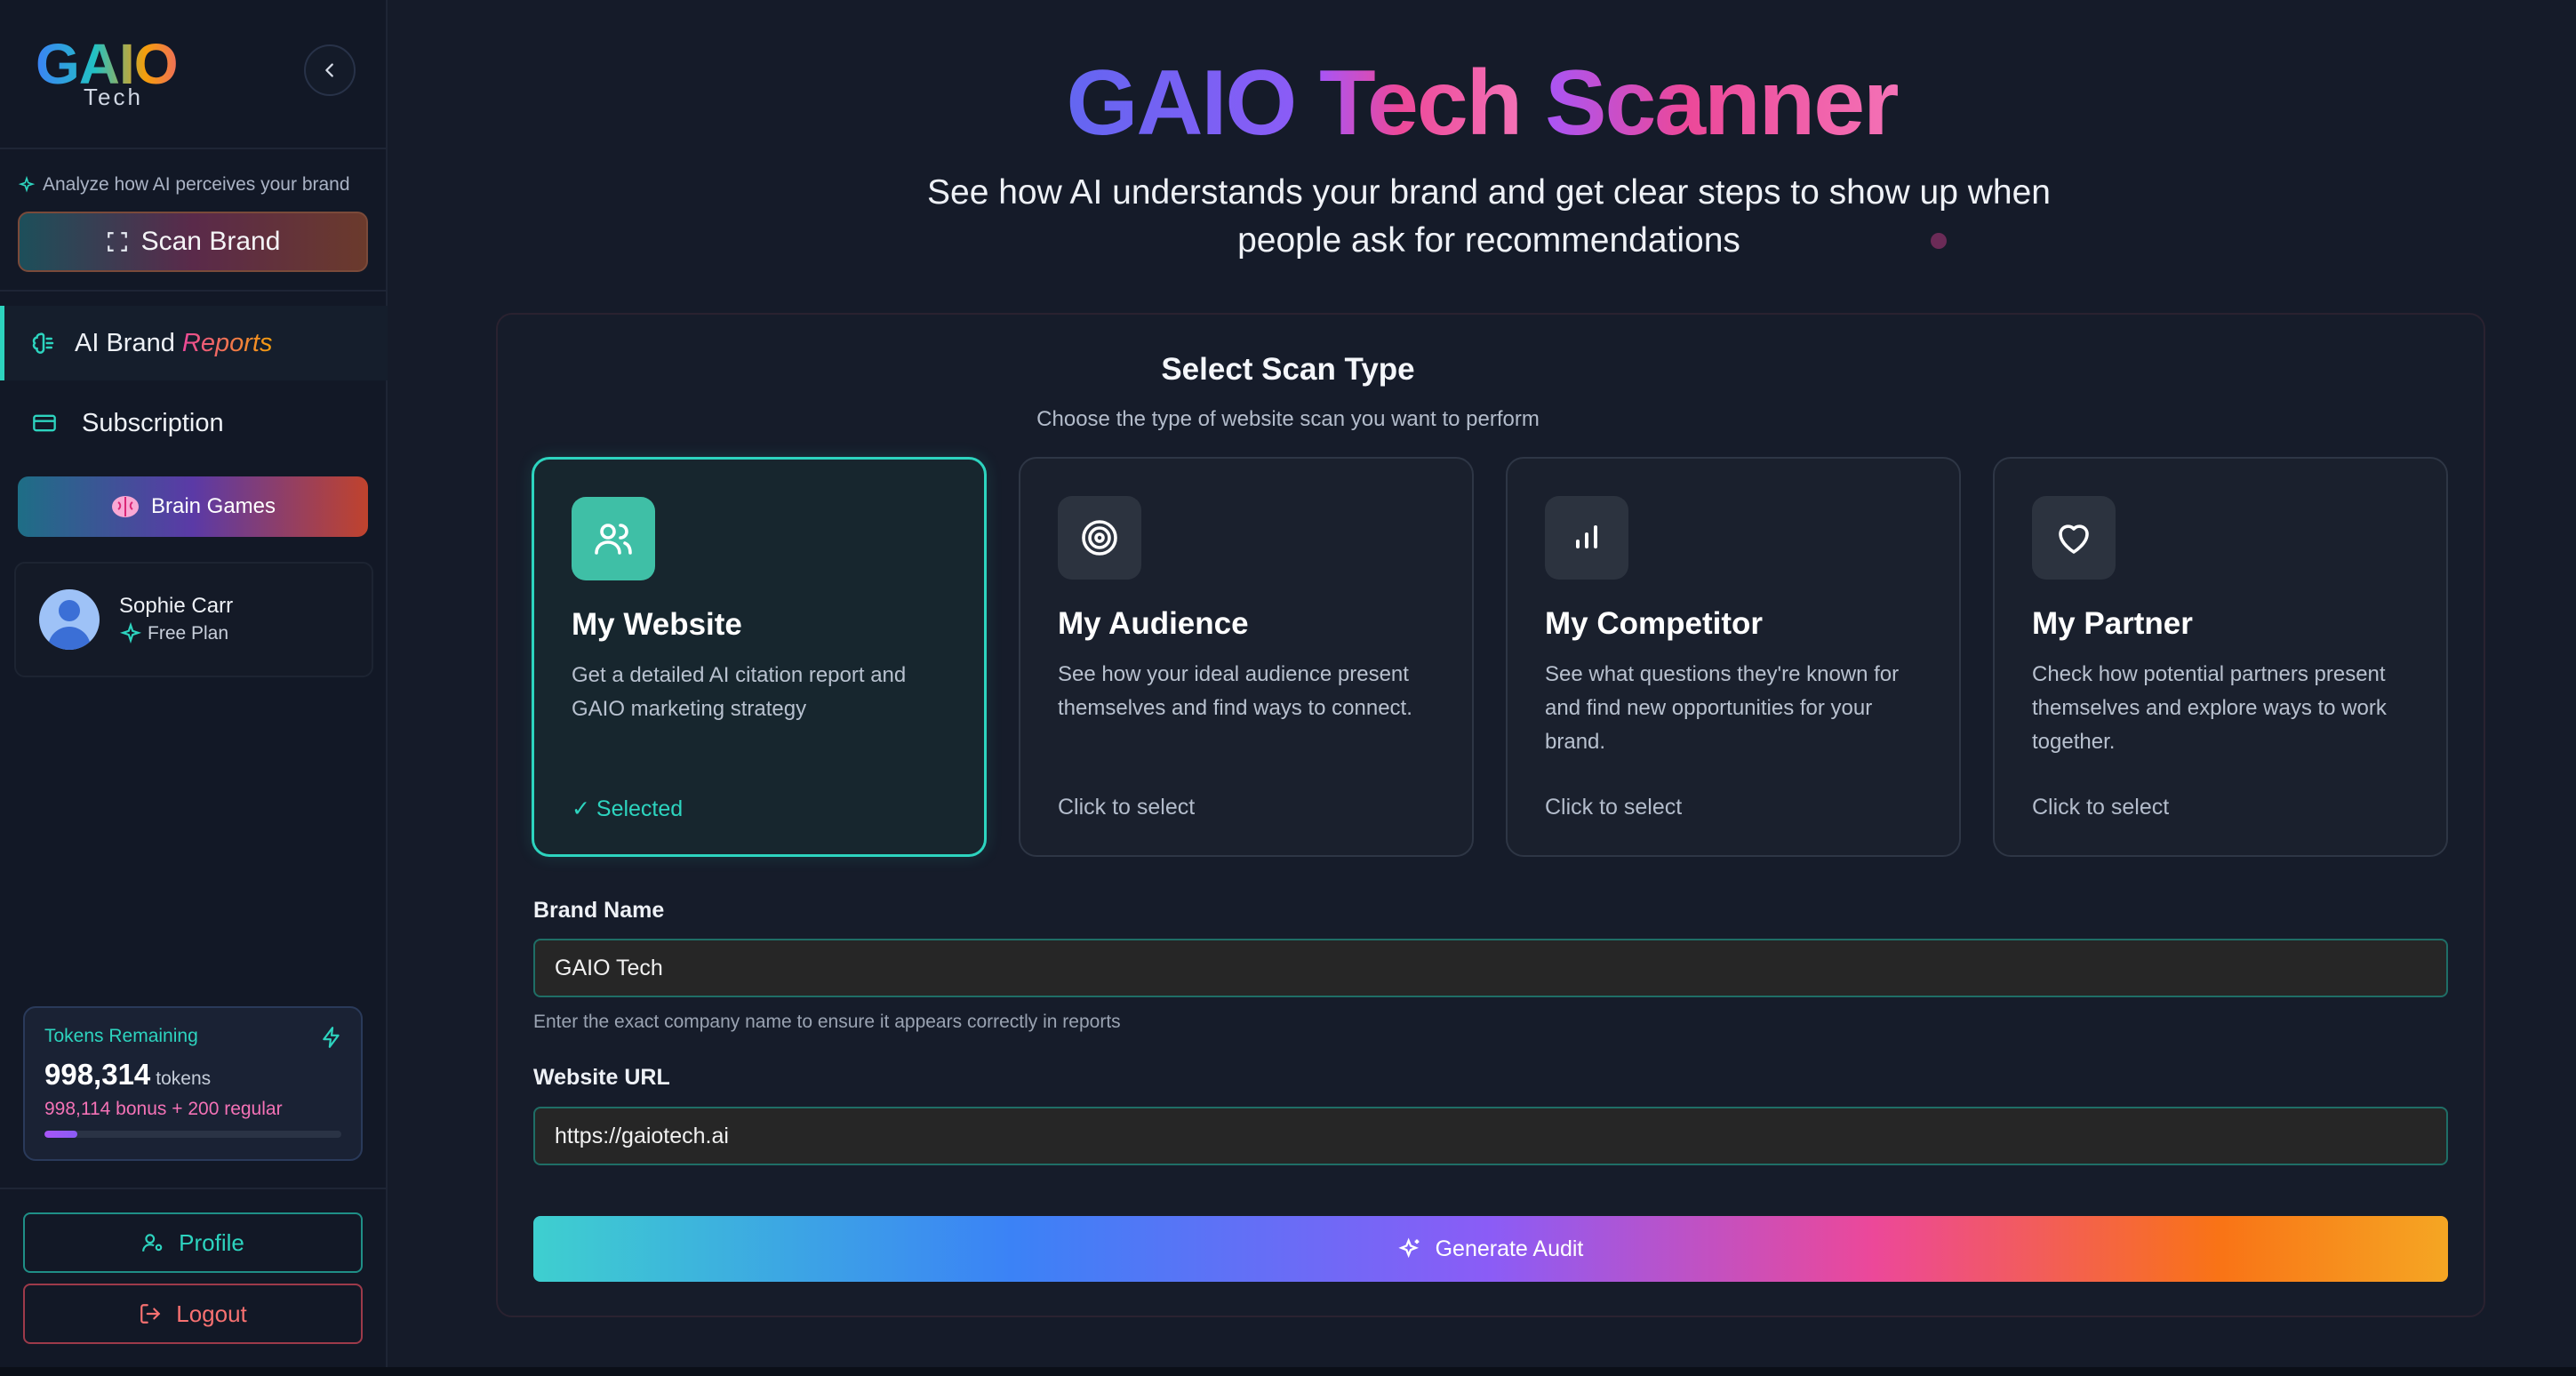 The height and width of the screenshot is (1376, 2576). What do you see at coordinates (152, 1243) in the screenshot?
I see `user-settings-icon` at bounding box center [152, 1243].